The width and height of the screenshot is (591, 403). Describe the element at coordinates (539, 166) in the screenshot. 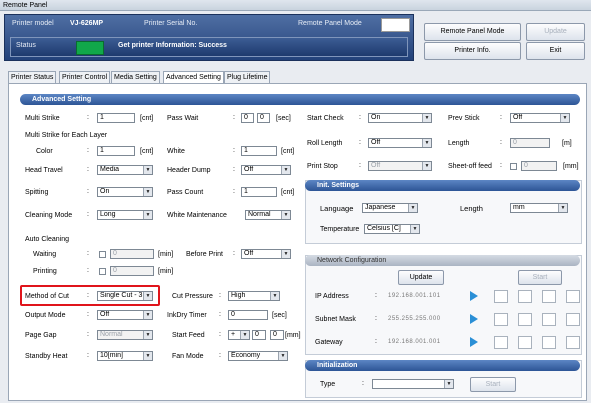

I see `sheet-off-feed-field: 0` at that location.